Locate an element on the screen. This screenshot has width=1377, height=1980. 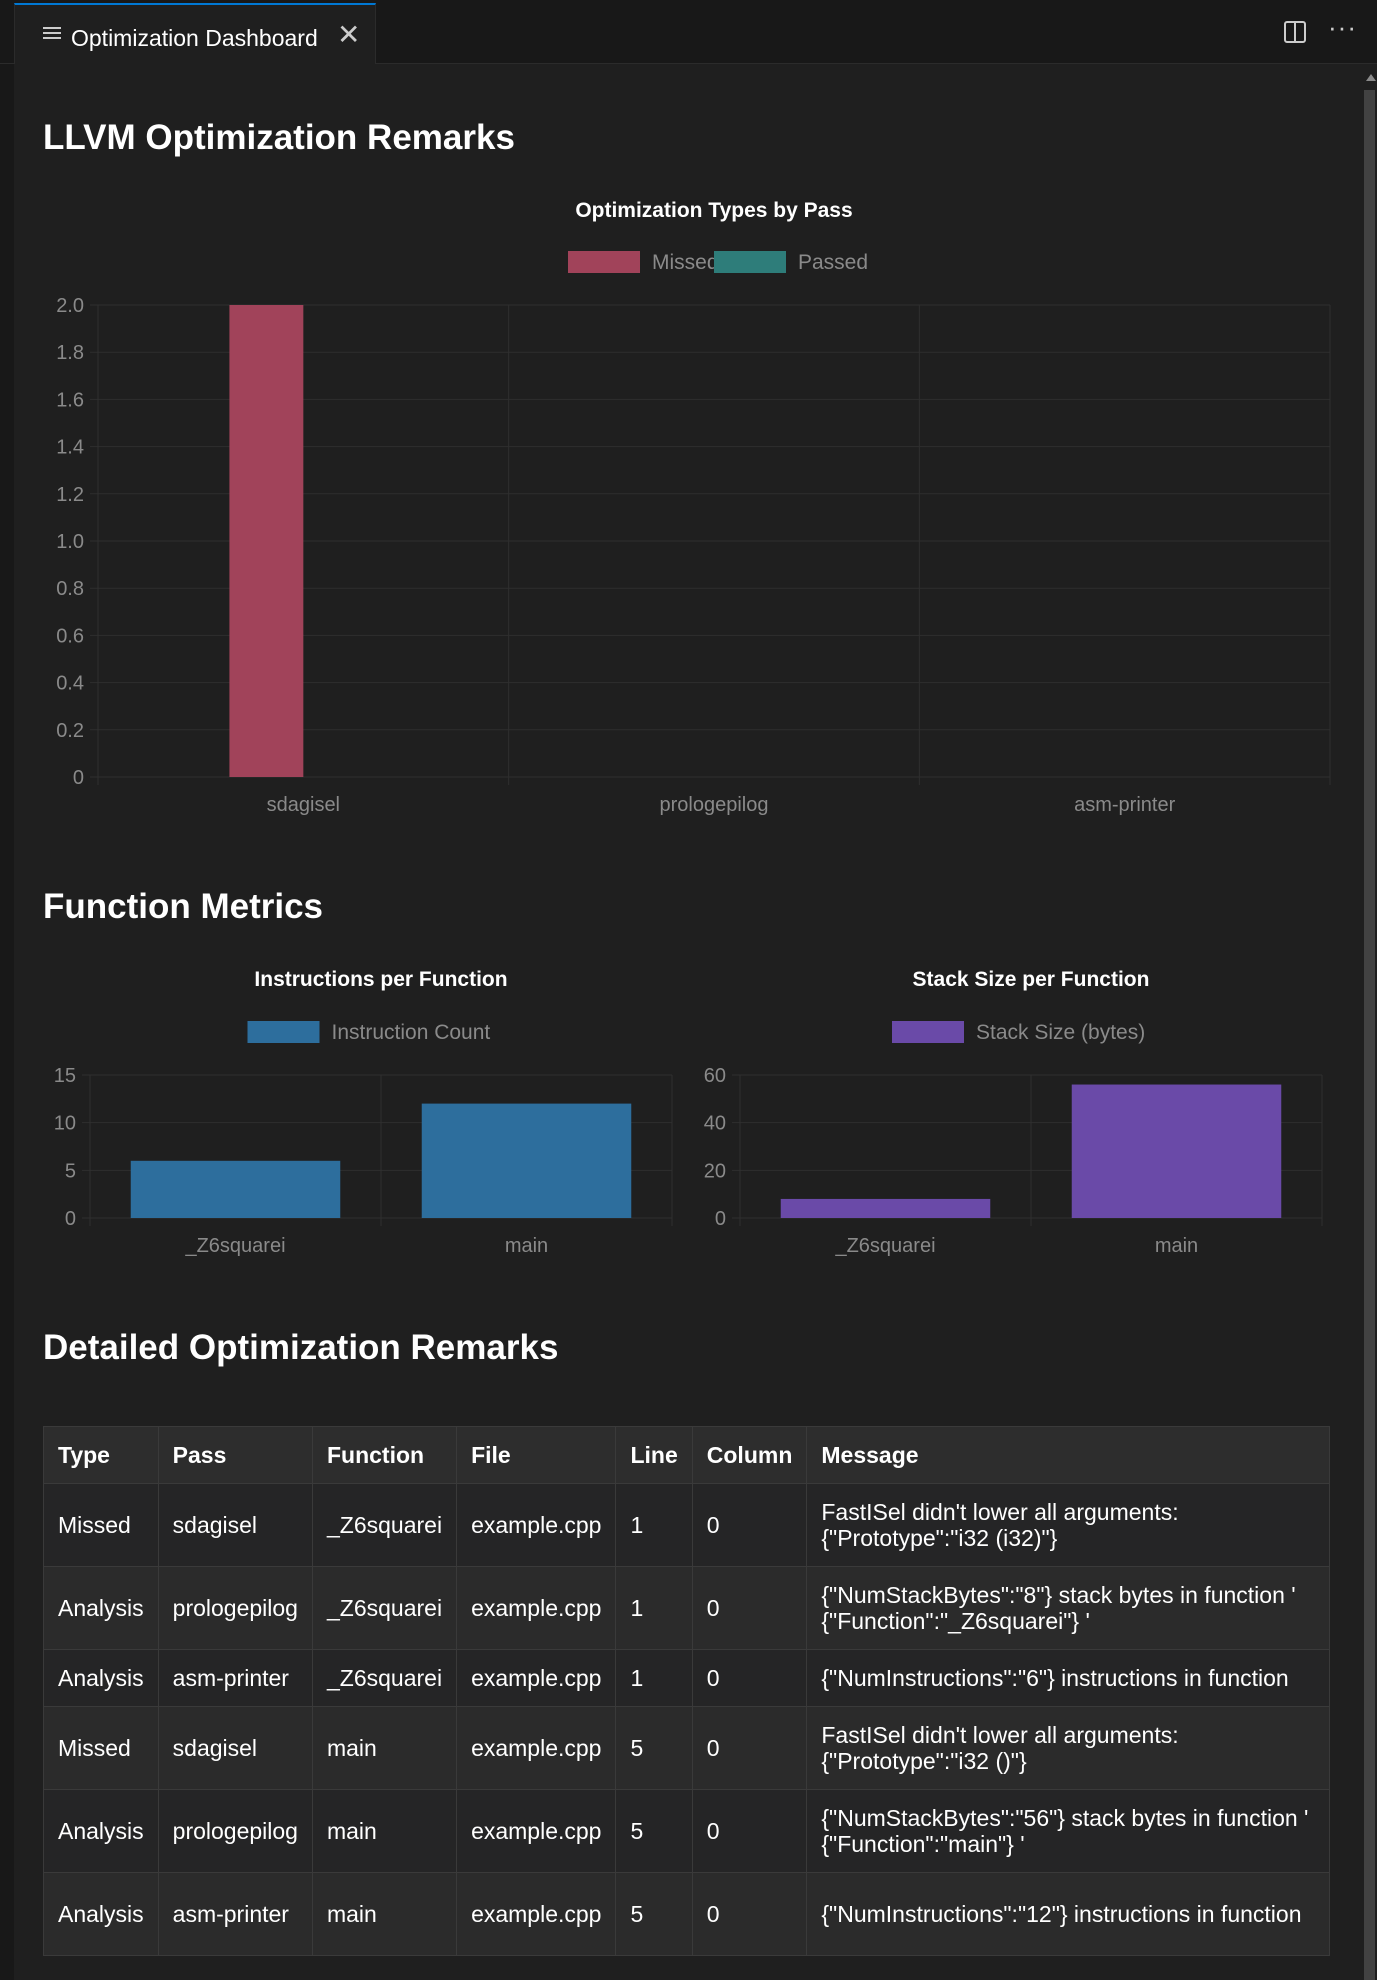
table-header-row: Type Pass Function File Line Column Message is located at coordinates (686, 1455).